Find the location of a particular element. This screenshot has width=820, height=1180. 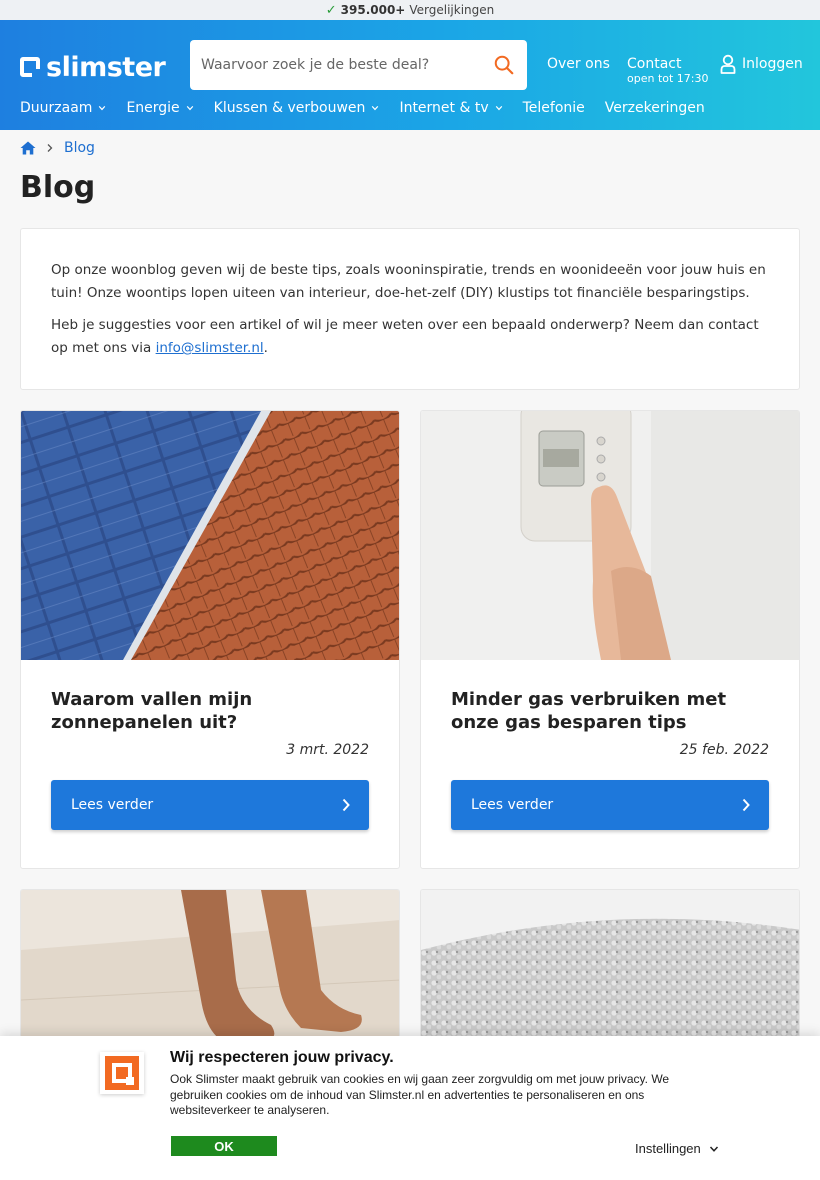

brand-logo-icon is located at coordinates (122, 1073).